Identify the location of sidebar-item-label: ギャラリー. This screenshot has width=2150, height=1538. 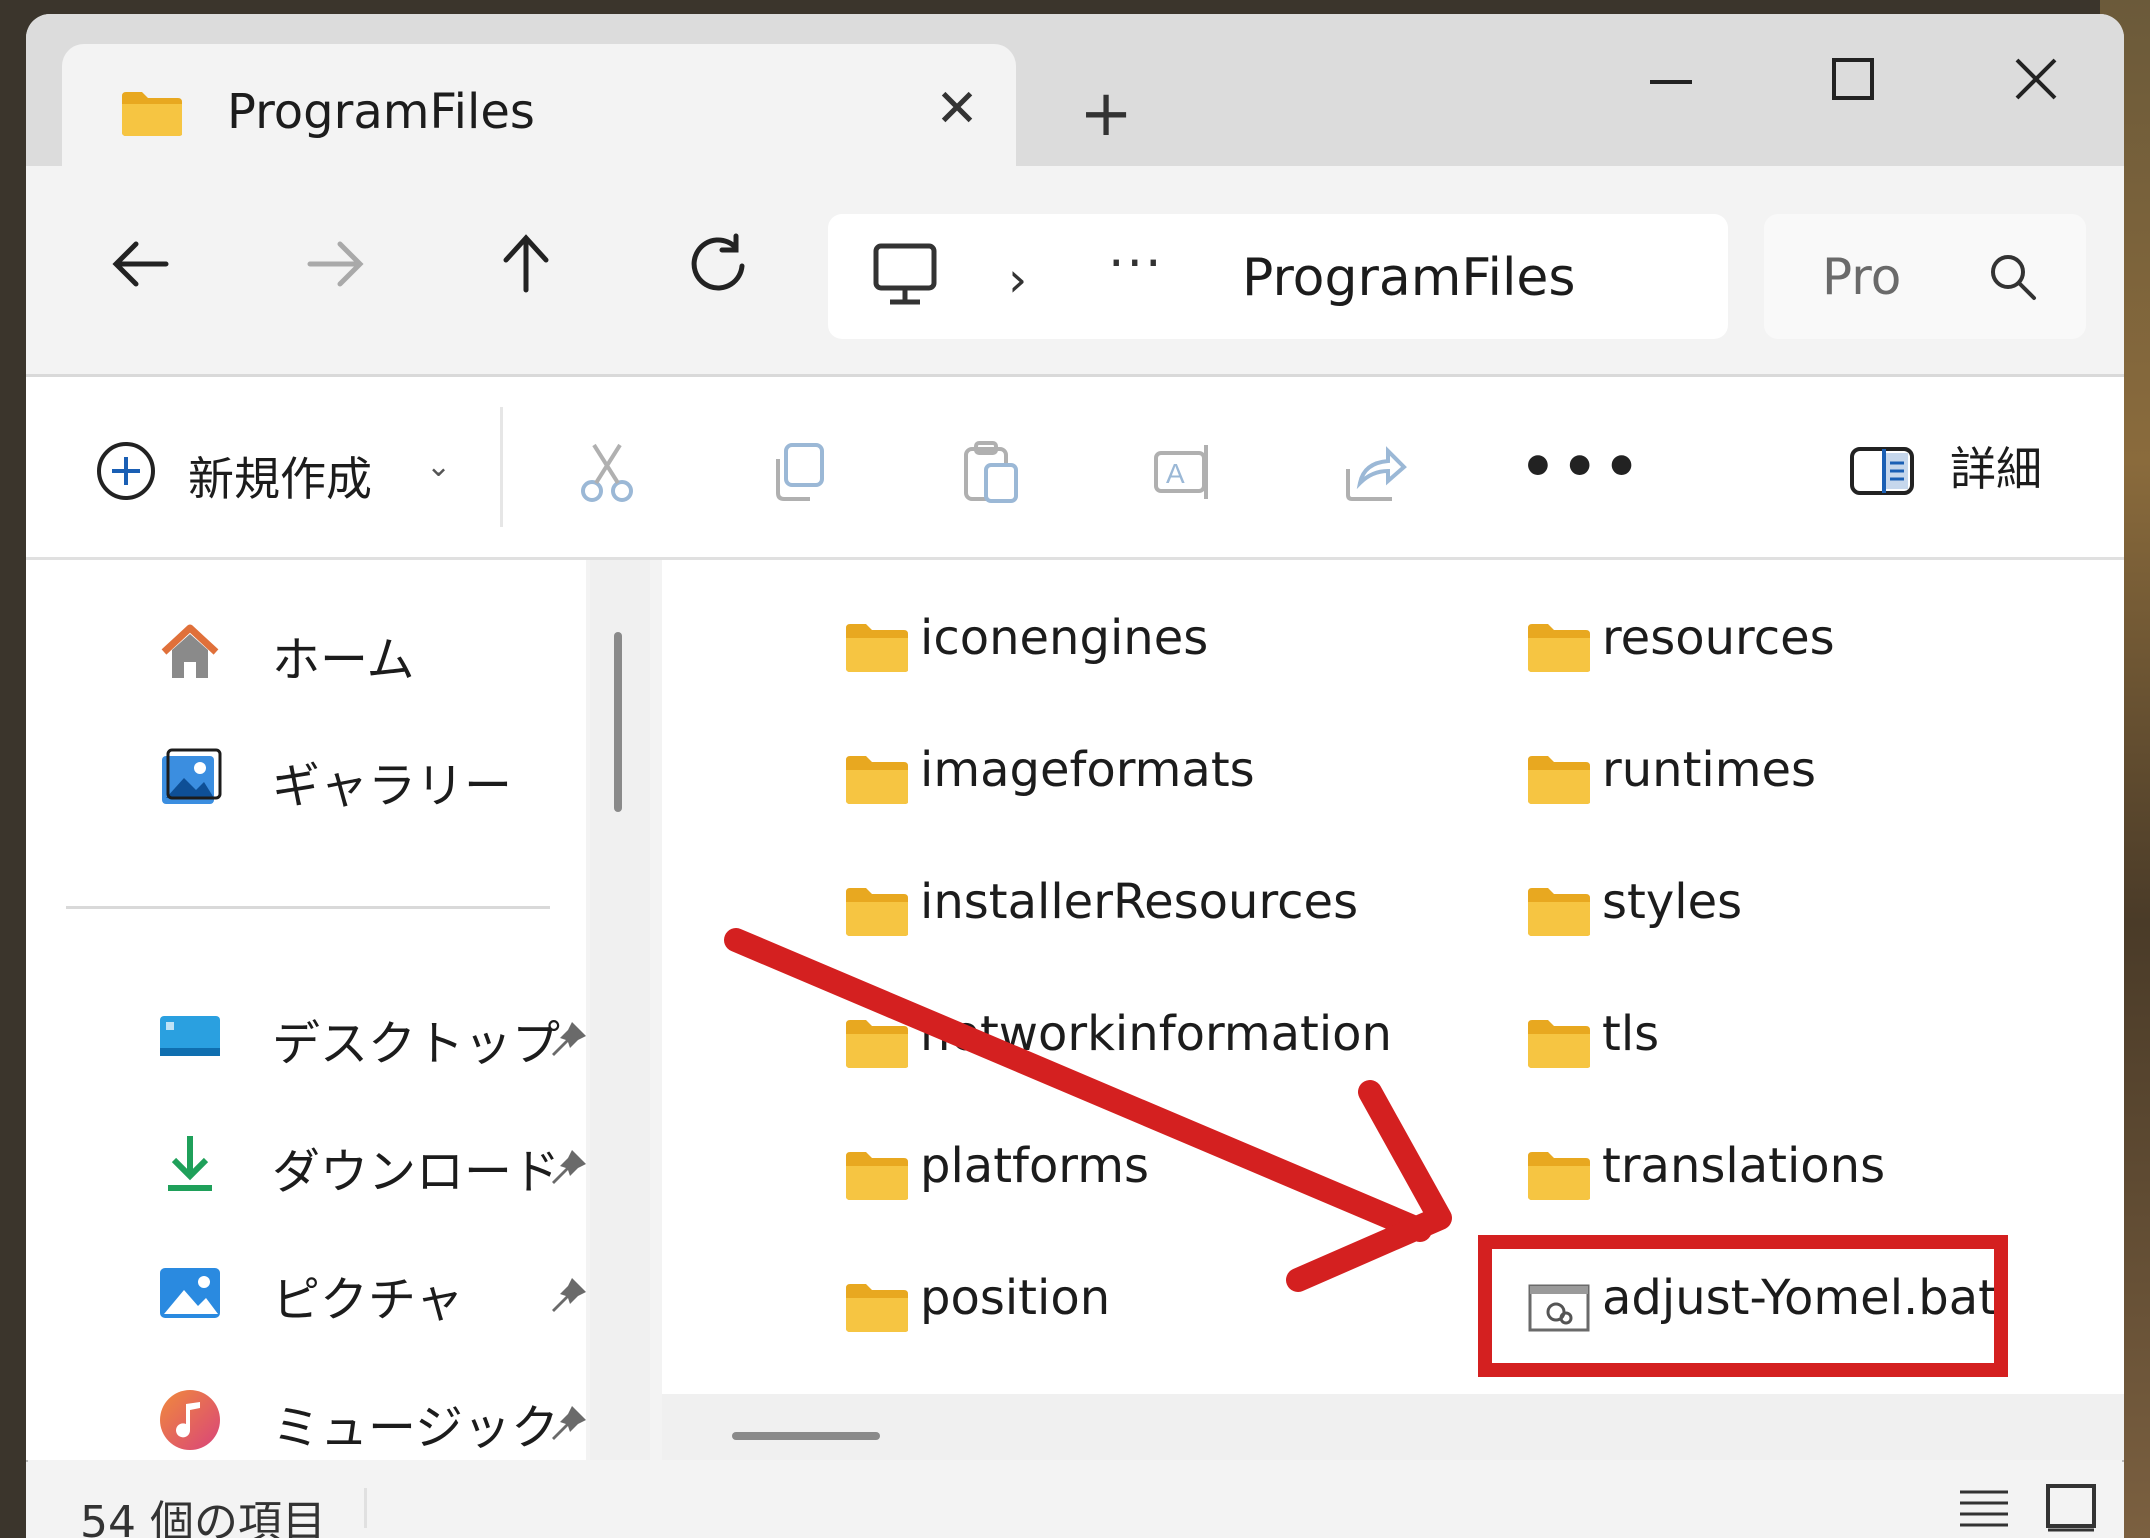
(392, 786).